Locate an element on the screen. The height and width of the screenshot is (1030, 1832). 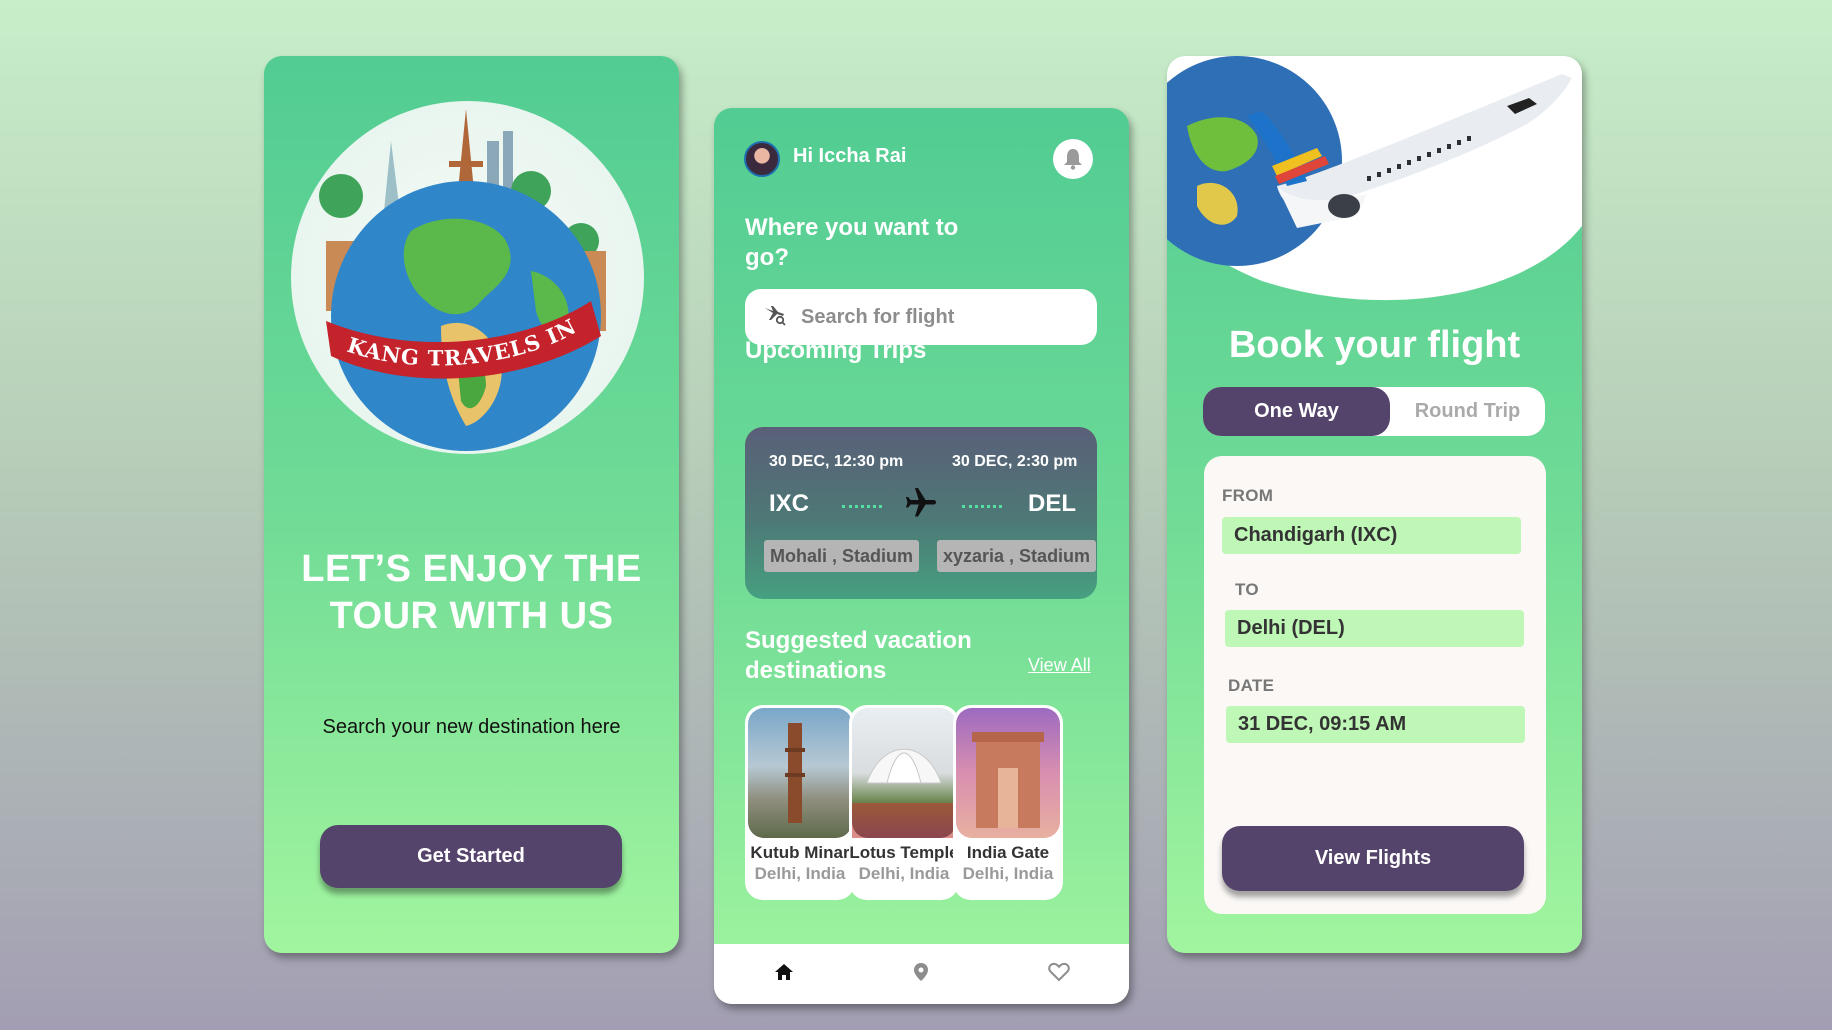
destination-card: Lotus Temple Delhi, India is located at coordinates (904, 802).